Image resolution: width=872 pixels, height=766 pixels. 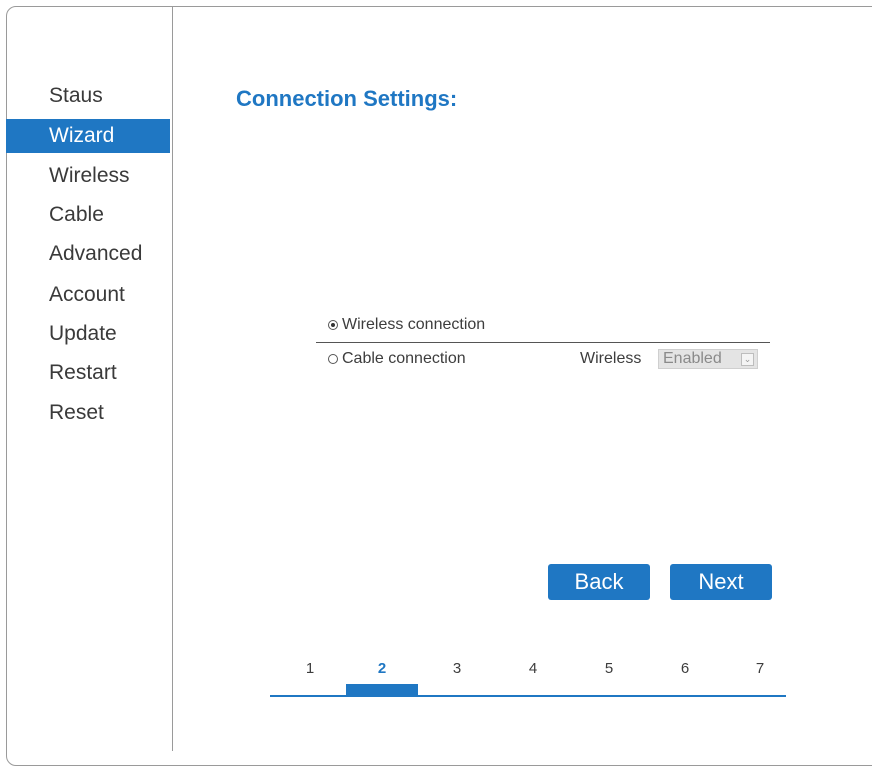 I want to click on cable-connection-option: Cable connection, so click(x=397, y=359).